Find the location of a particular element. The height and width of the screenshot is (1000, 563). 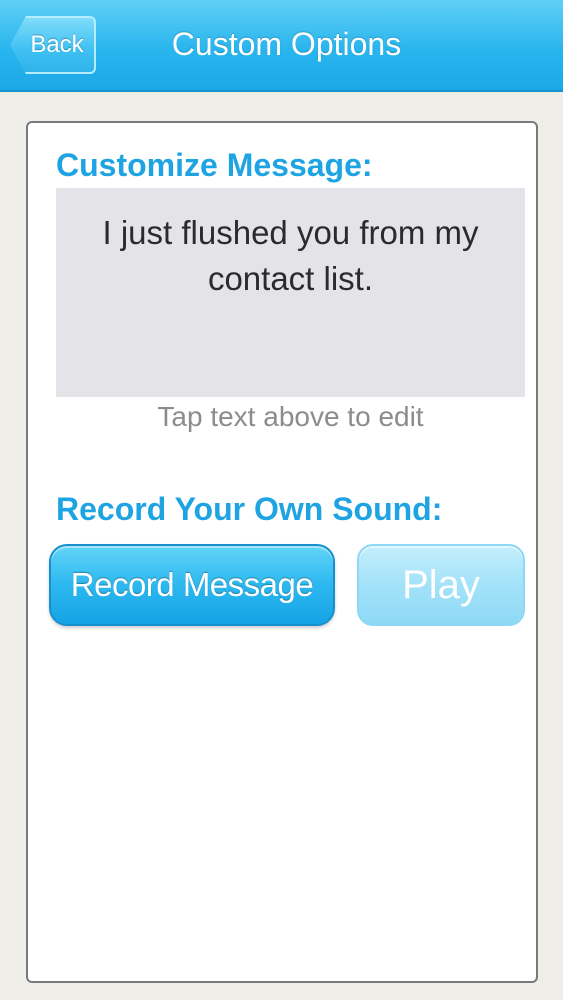

page-title: Custom Options is located at coordinates (286, 44).